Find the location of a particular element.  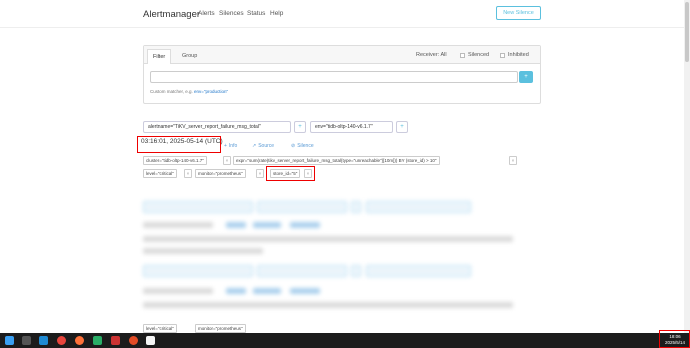

tab-filter: Filter is located at coordinates (159, 56).